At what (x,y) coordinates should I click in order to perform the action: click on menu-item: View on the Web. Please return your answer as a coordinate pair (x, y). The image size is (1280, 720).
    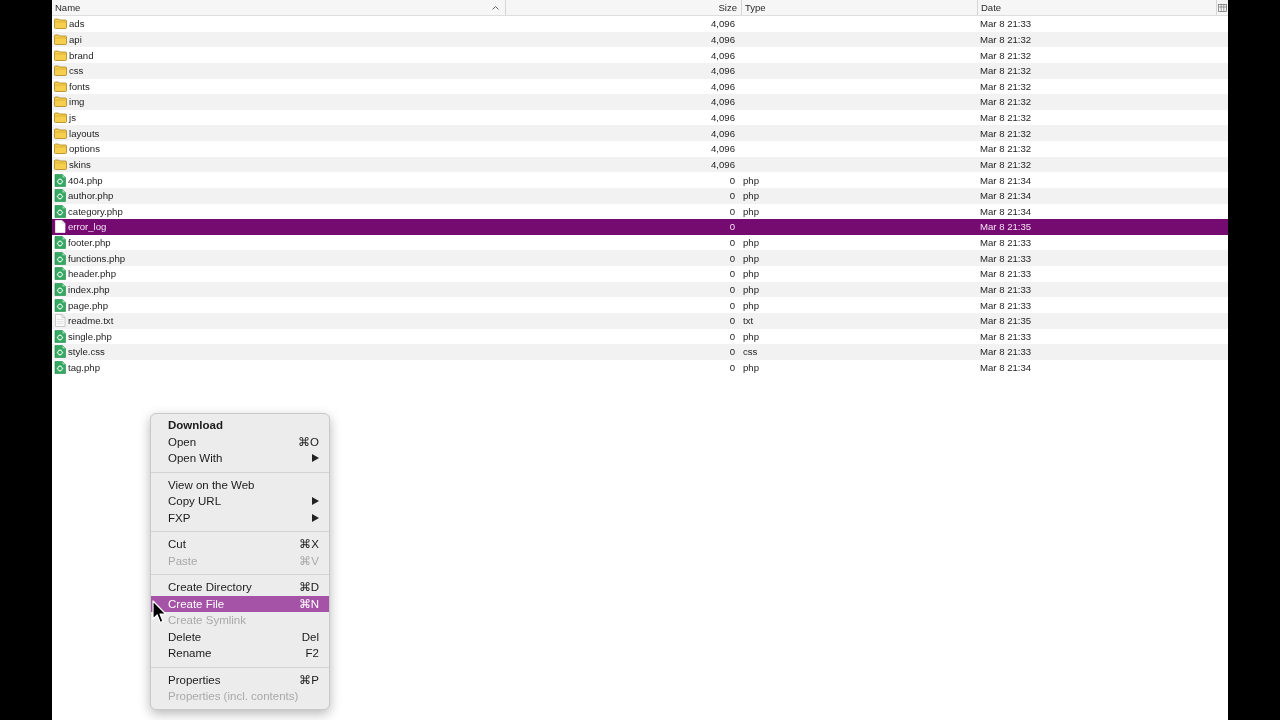
    Looking at the image, I should click on (240, 484).